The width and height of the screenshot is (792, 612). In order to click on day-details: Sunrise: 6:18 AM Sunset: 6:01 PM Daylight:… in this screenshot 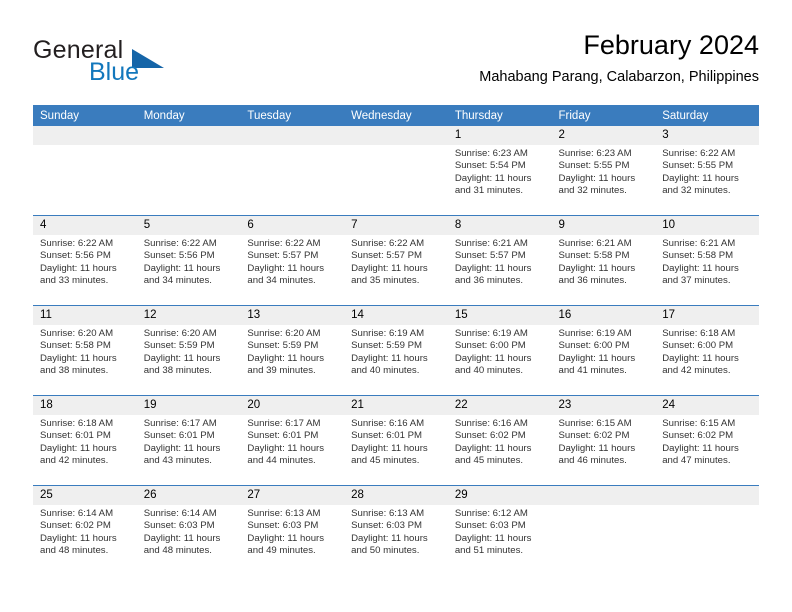, I will do `click(85, 441)`.